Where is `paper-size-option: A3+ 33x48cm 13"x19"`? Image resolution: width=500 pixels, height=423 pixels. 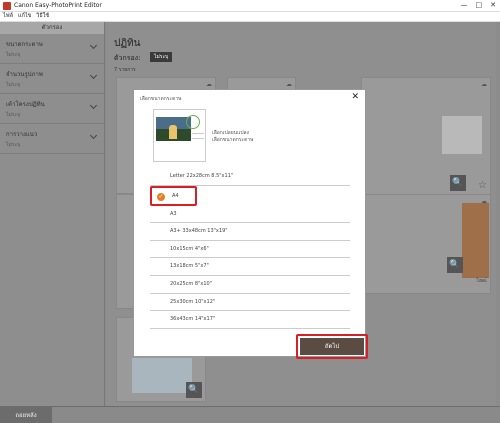
paper-size-option: A3+ 33x48cm 13"x19" is located at coordinates (250, 232).